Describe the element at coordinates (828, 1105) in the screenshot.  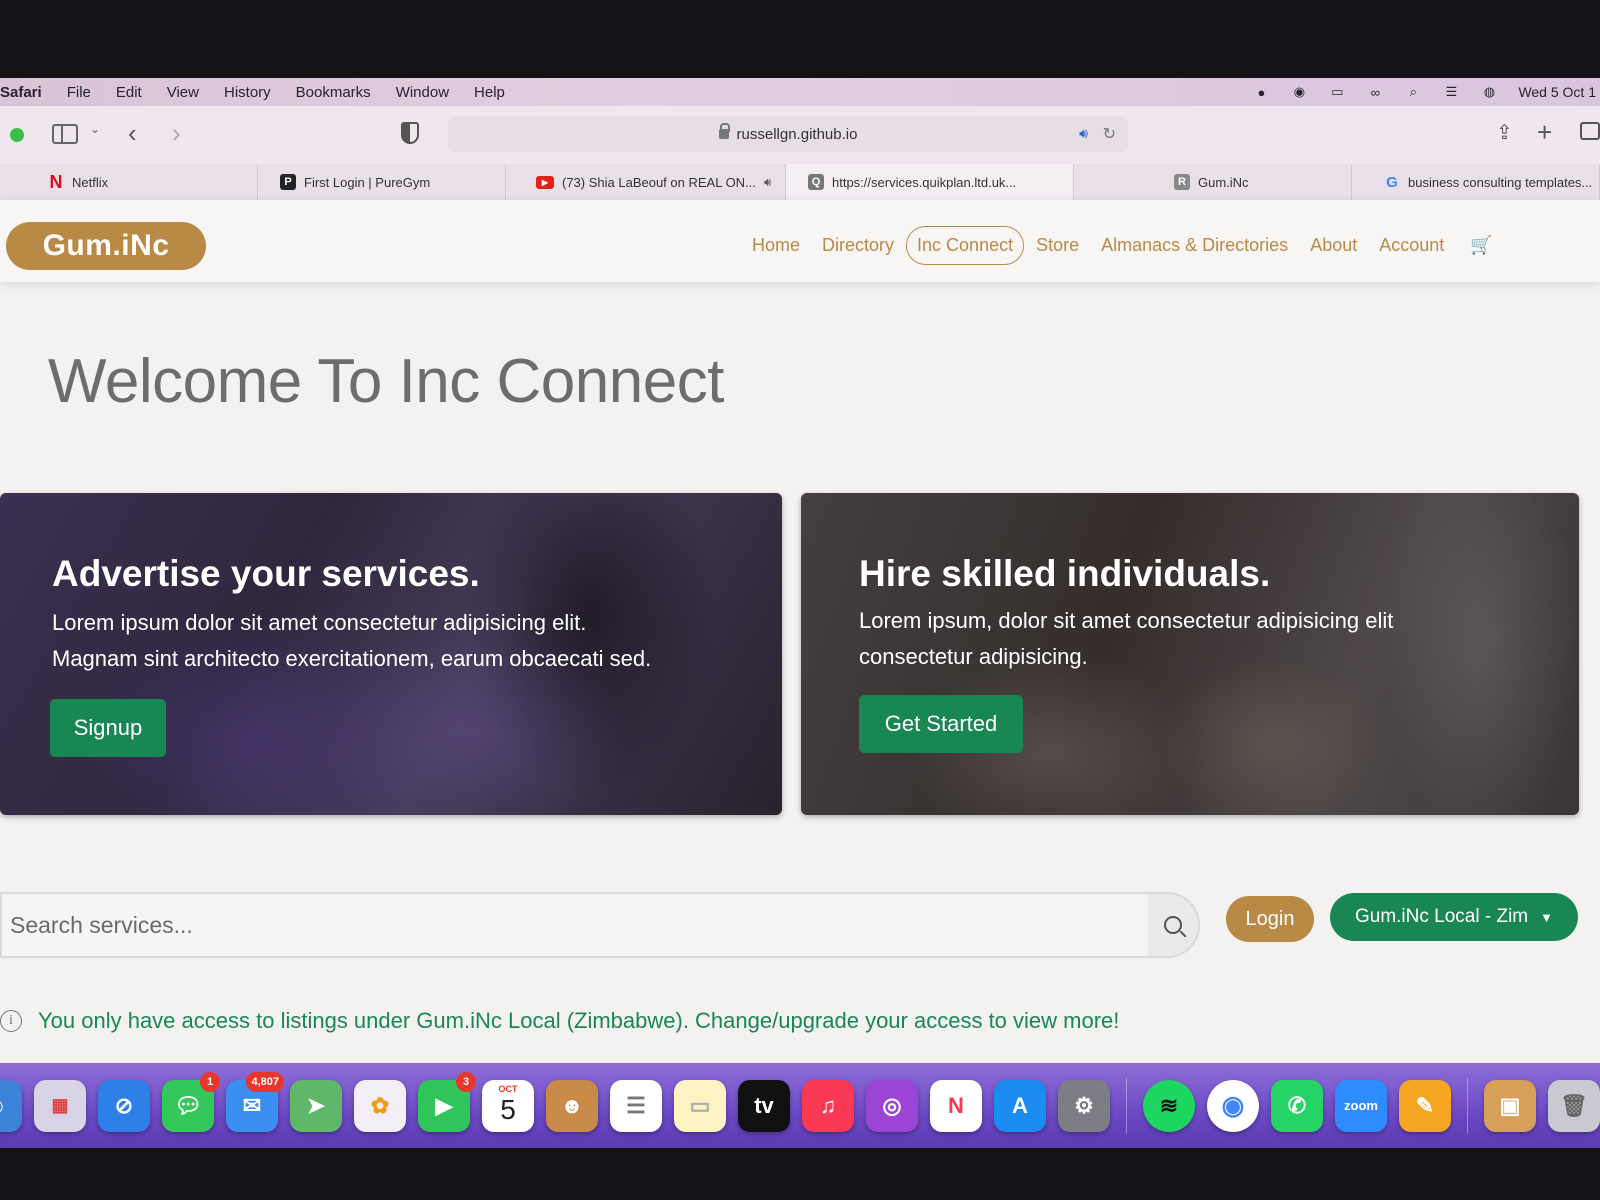
I see `music-icon: ♫` at that location.